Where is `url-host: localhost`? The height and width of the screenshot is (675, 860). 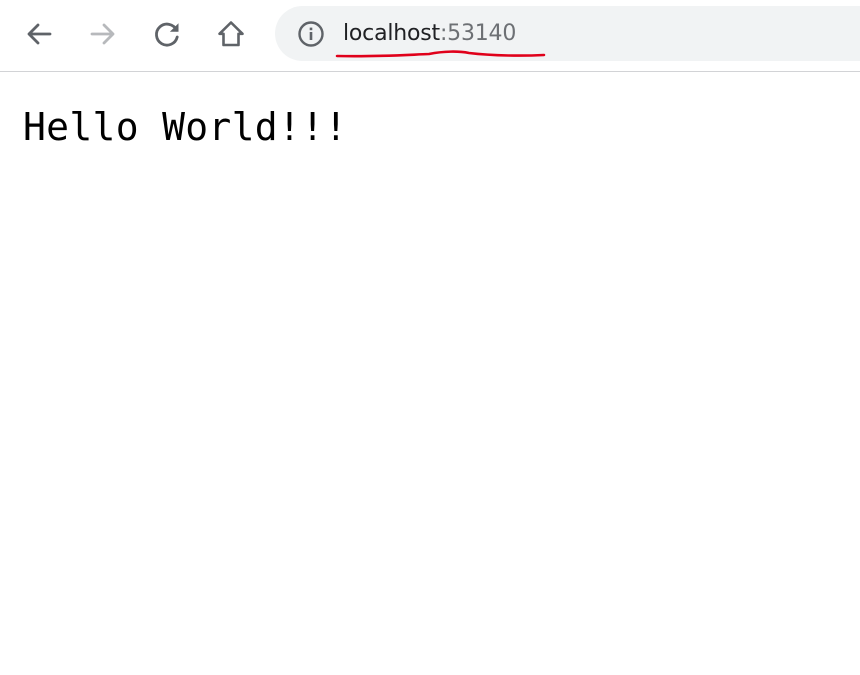
url-host: localhost is located at coordinates (391, 33).